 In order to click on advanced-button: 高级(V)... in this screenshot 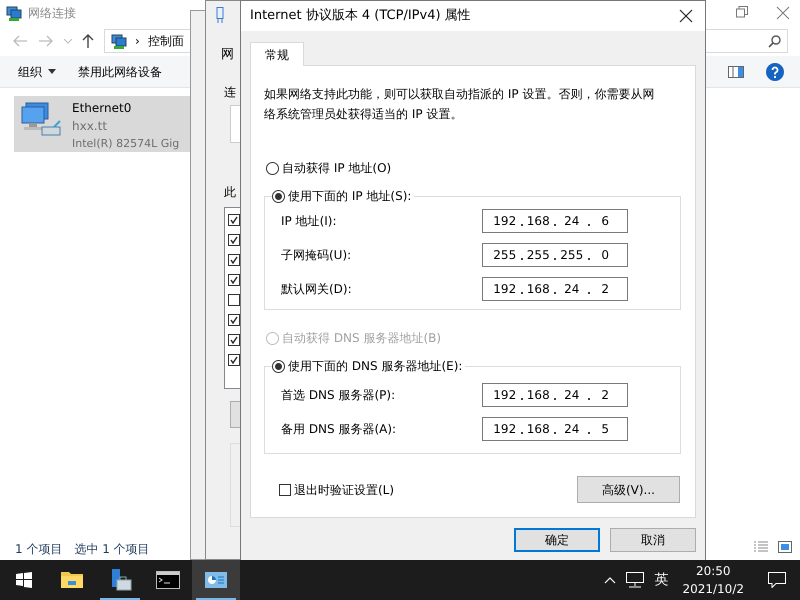, I will do `click(628, 489)`.